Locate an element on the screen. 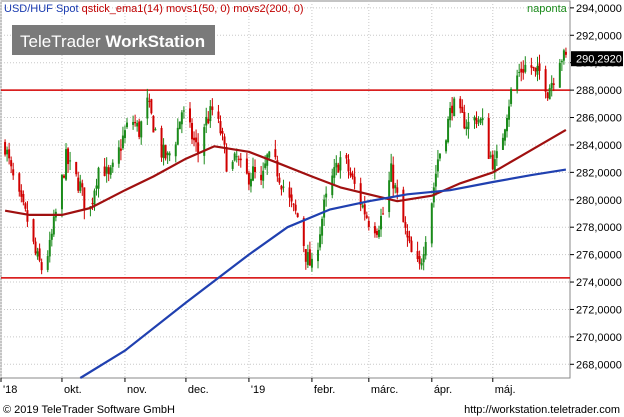  logo-product: WorkStation is located at coordinates (155, 41).